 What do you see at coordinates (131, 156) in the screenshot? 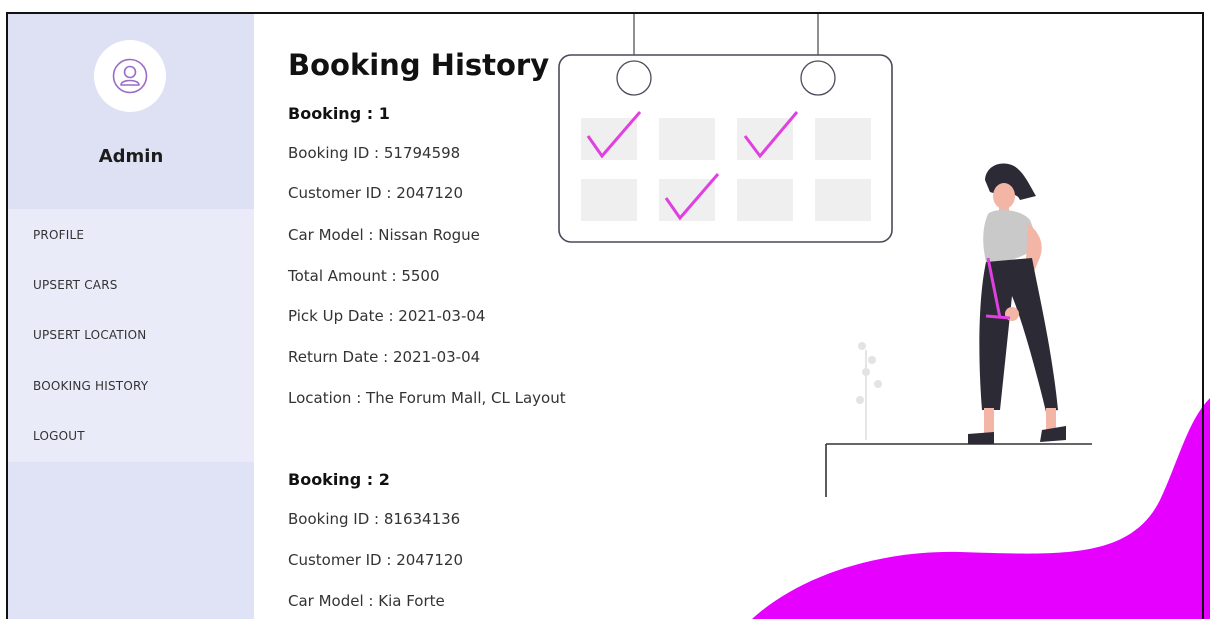
I see `admin-name: Admin` at bounding box center [131, 156].